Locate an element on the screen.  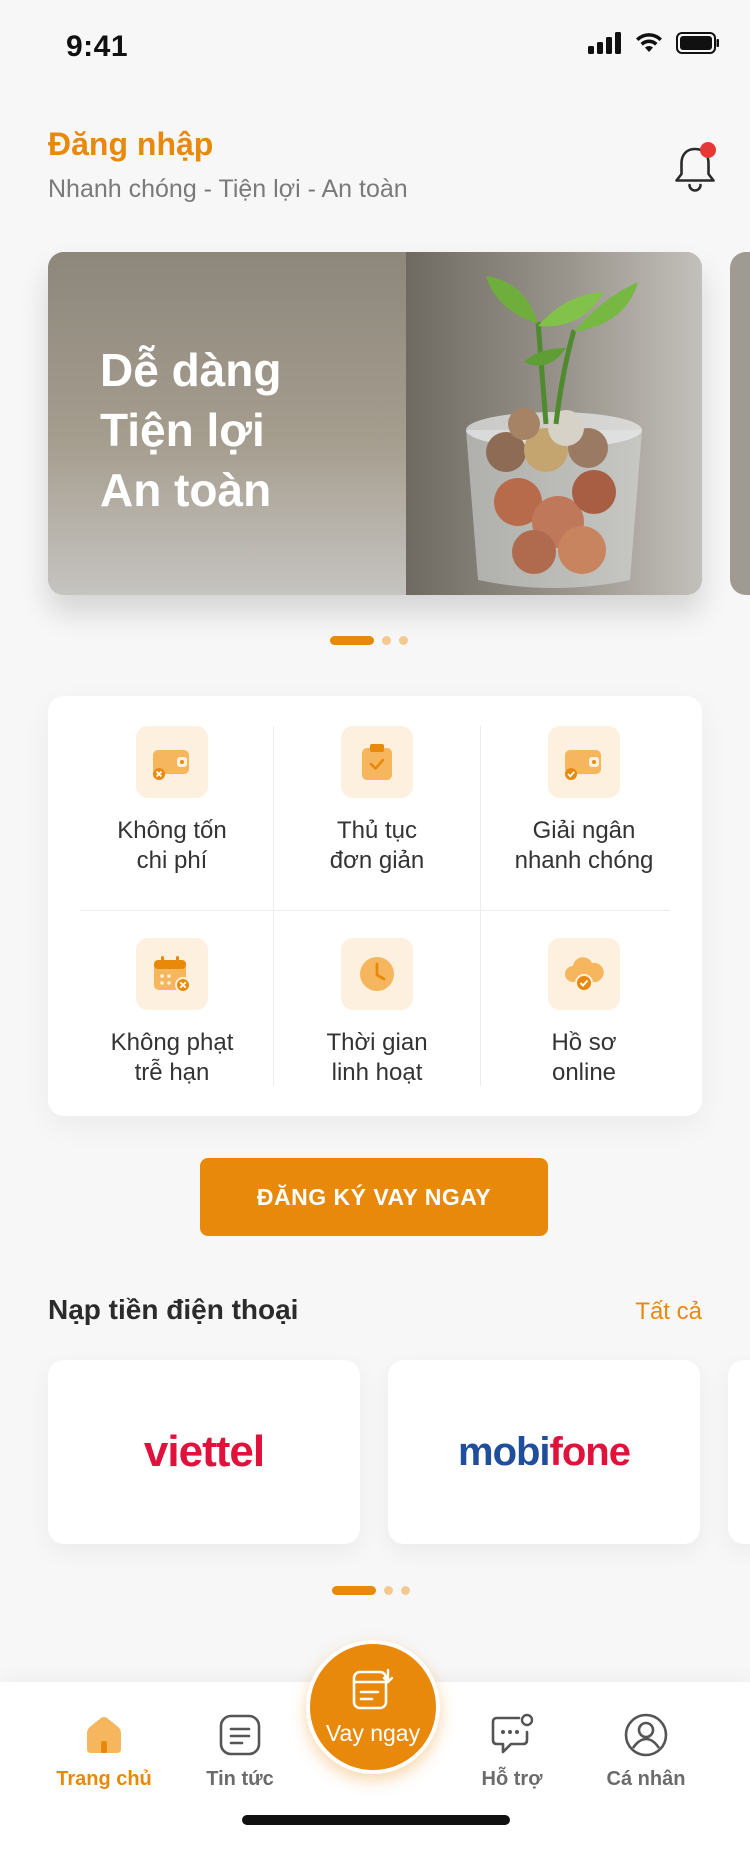
nav-label: Trang chủ is located at coordinates (104, 1779).